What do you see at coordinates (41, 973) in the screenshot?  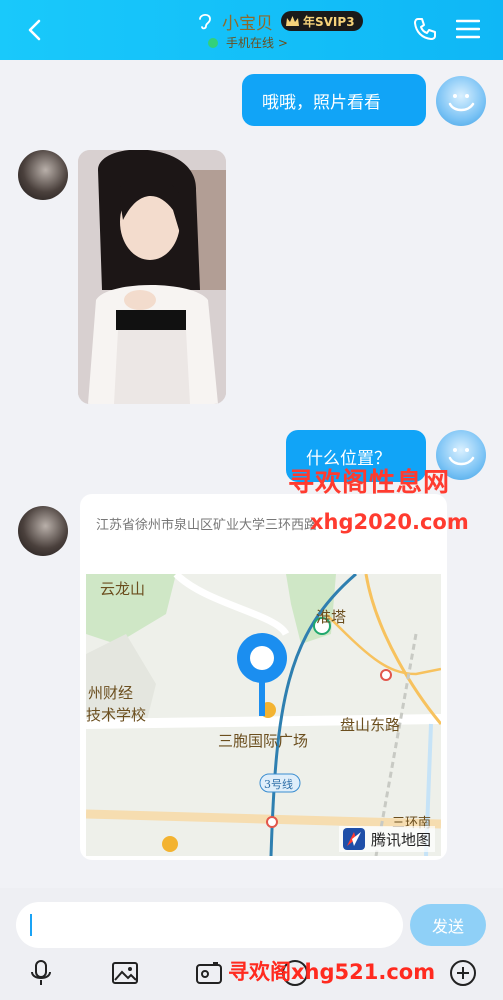 I see `microphone-icon` at bounding box center [41, 973].